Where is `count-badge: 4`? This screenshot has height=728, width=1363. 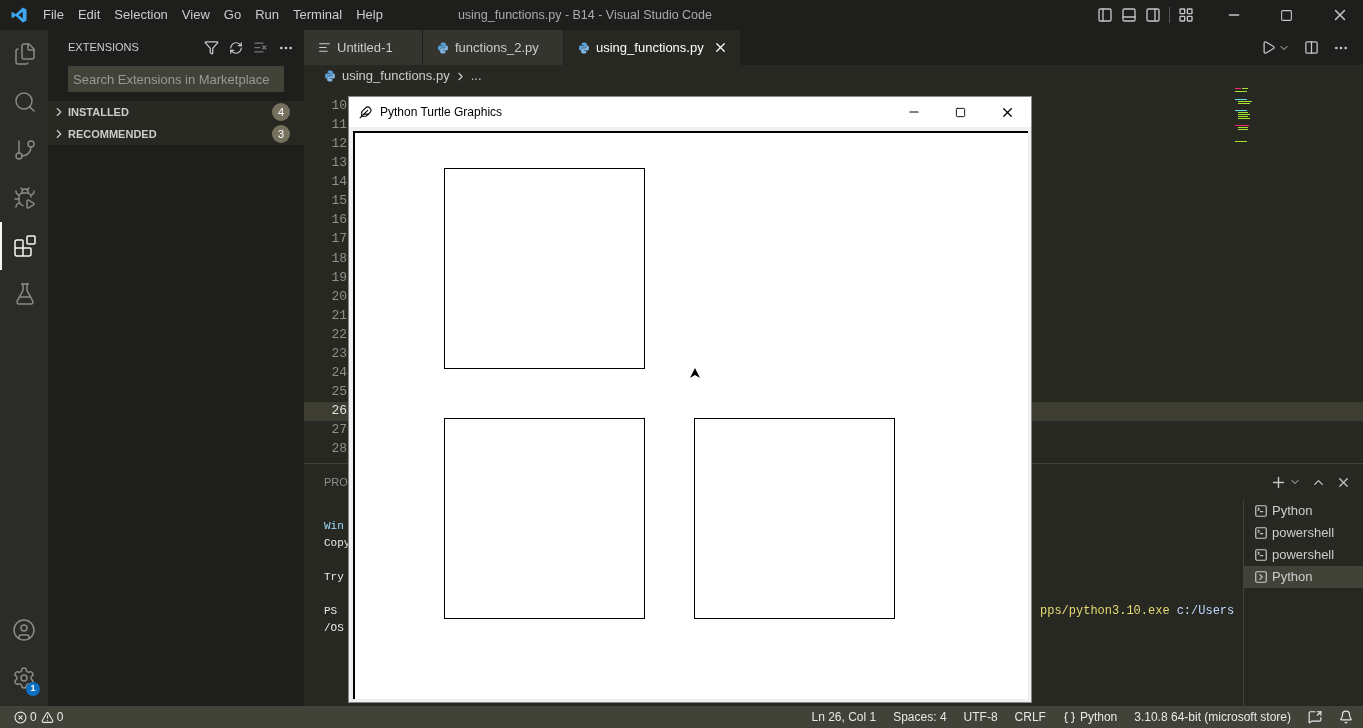 count-badge: 4 is located at coordinates (281, 112).